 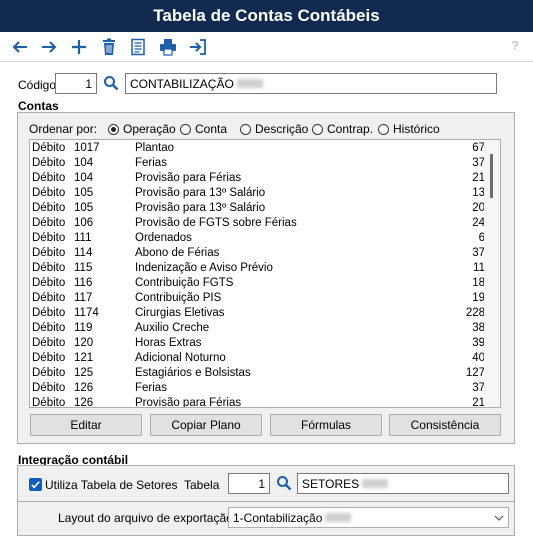 I want to click on list-row: Débito 125 Estagiários e Bolsistas 127, so click(x=257, y=373).